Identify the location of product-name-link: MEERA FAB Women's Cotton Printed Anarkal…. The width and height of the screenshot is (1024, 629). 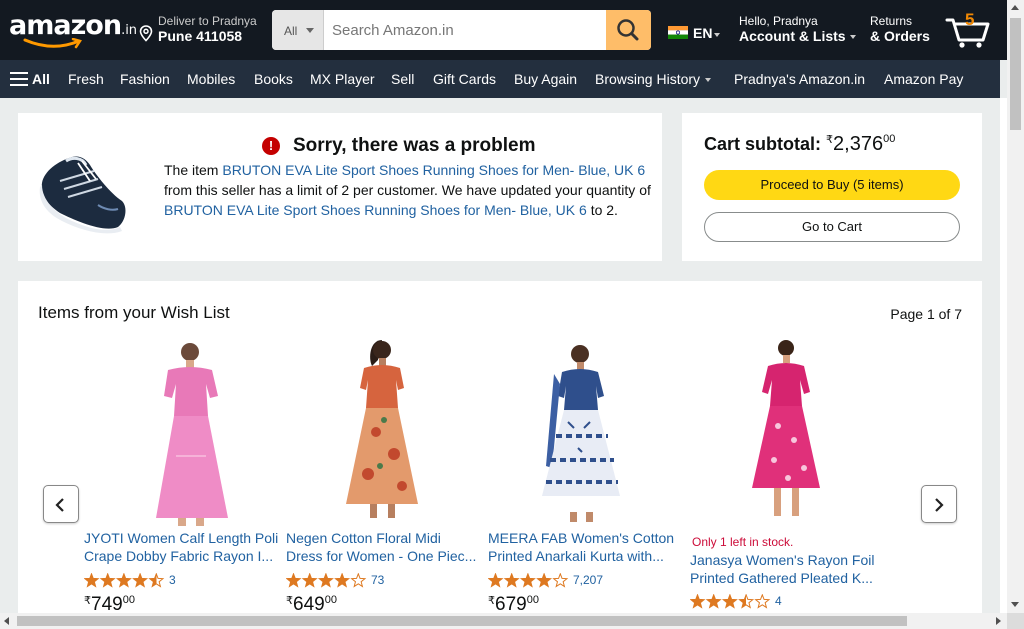
(586, 547).